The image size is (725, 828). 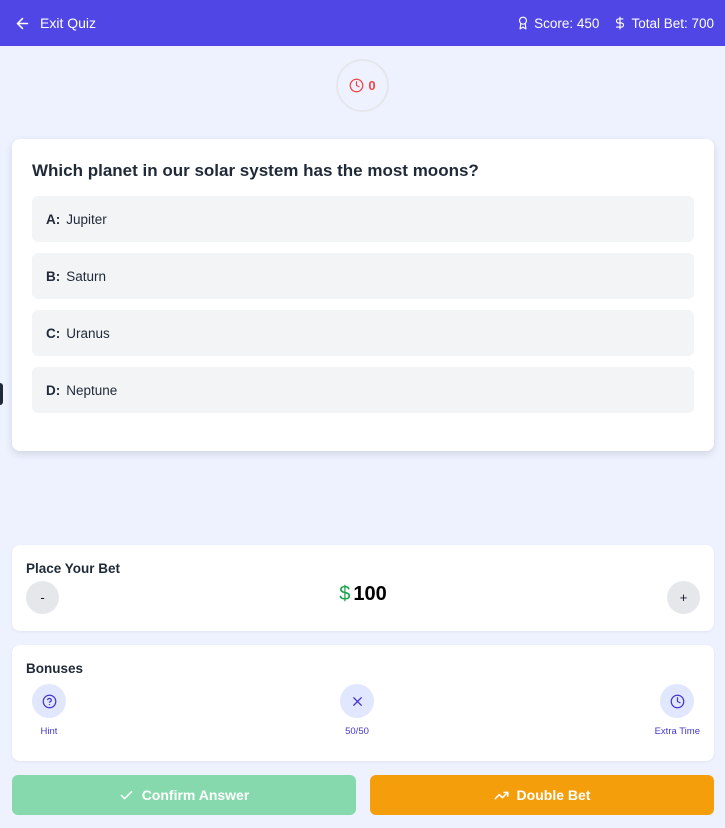 What do you see at coordinates (92, 390) in the screenshot?
I see `option-text: Neptune` at bounding box center [92, 390].